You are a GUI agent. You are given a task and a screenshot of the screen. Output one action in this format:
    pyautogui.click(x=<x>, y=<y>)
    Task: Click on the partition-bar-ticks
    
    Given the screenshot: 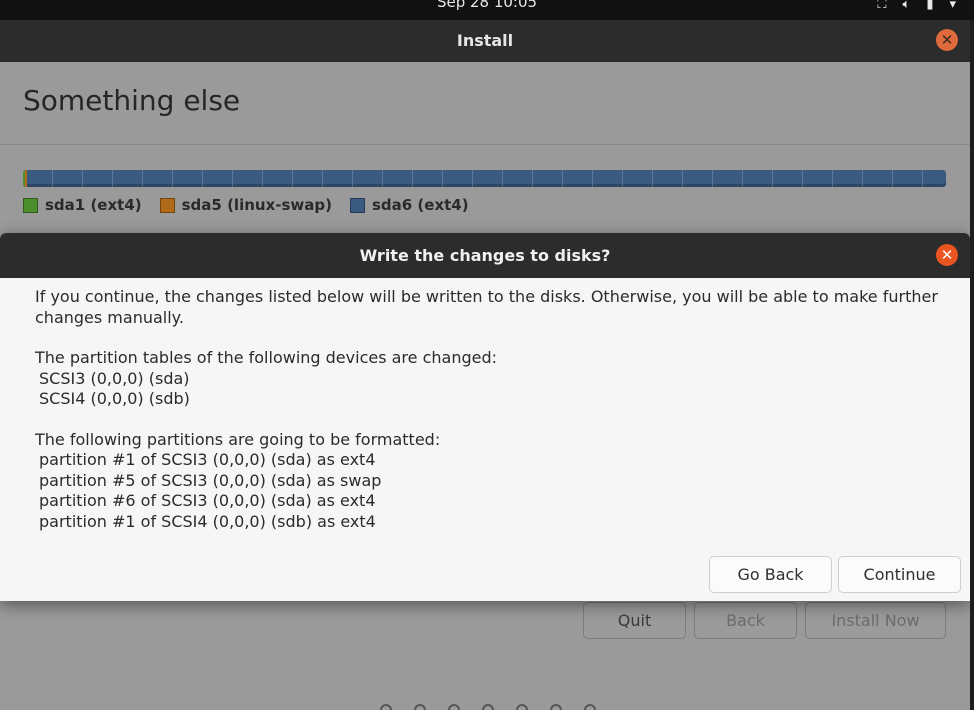 What is the action you would take?
    pyautogui.click(x=484, y=178)
    